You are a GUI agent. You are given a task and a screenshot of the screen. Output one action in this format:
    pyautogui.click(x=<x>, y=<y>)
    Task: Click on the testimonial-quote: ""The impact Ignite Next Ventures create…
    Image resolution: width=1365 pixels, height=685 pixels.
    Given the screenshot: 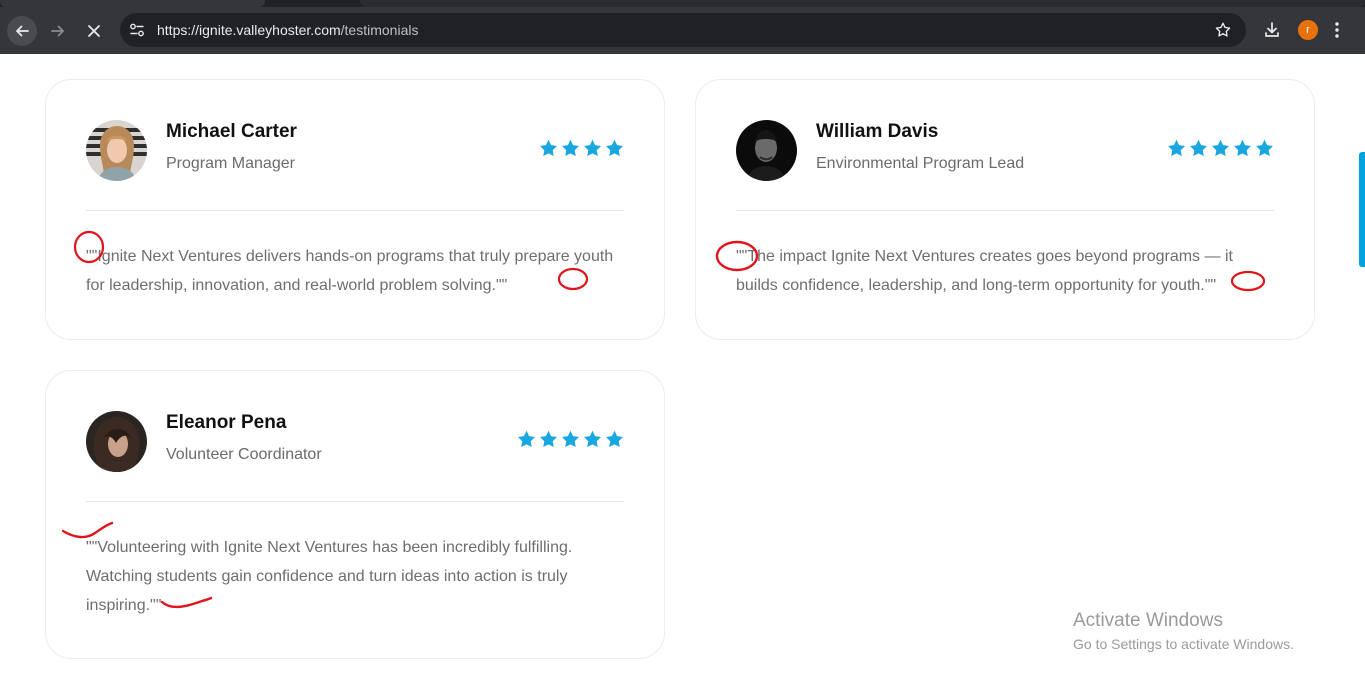 What is the action you would take?
    pyautogui.click(x=984, y=271)
    